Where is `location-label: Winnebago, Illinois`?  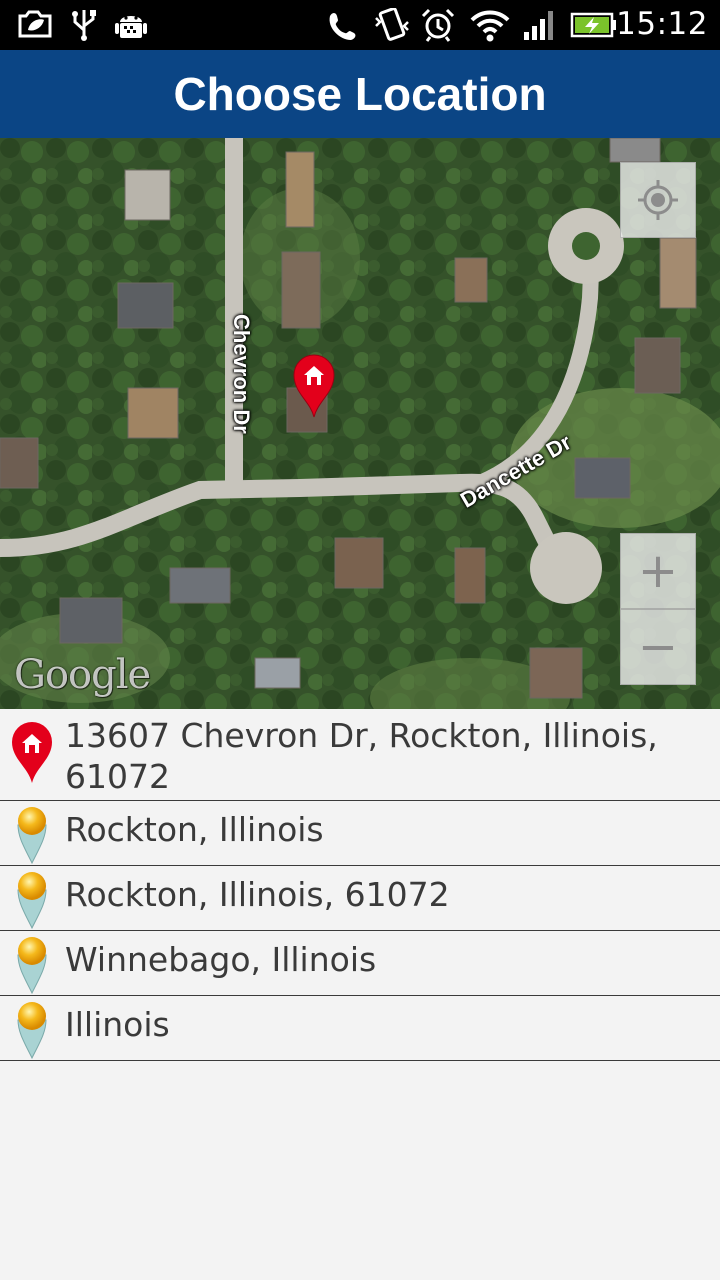 location-label: Winnebago, Illinois is located at coordinates (221, 959).